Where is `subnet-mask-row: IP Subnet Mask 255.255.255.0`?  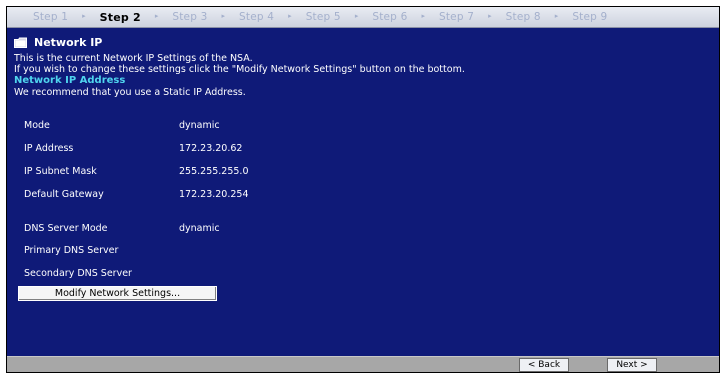
subnet-mask-row: IP Subnet Mask 255.255.255.0 is located at coordinates (224, 172).